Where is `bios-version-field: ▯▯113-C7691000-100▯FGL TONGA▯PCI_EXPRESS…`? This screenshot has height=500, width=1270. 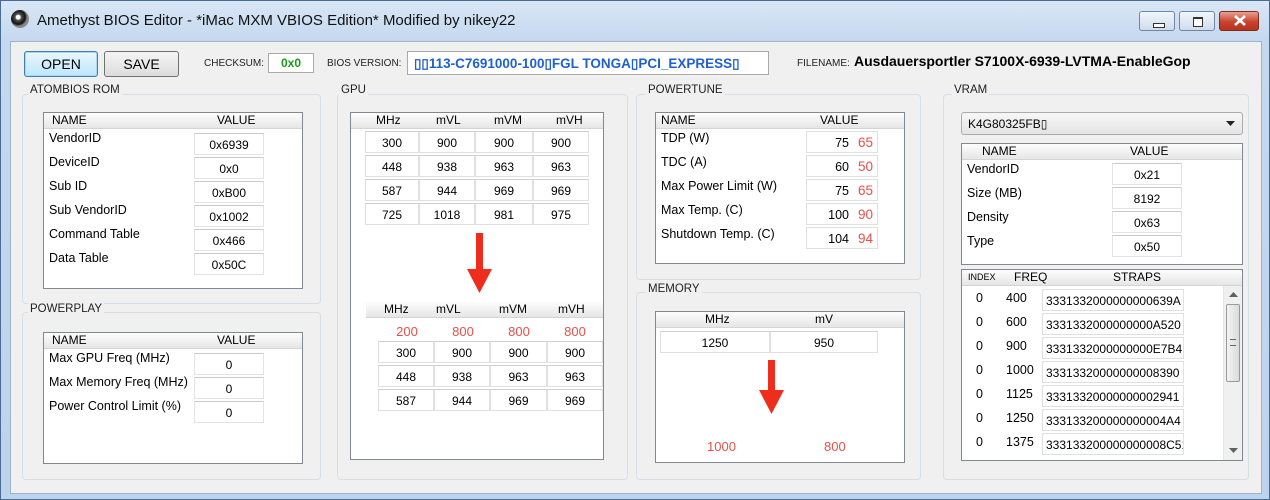 bios-version-field: ▯▯113-C7691000-100▯FGL TONGA▯PCI_EXPRESS… is located at coordinates (588, 63).